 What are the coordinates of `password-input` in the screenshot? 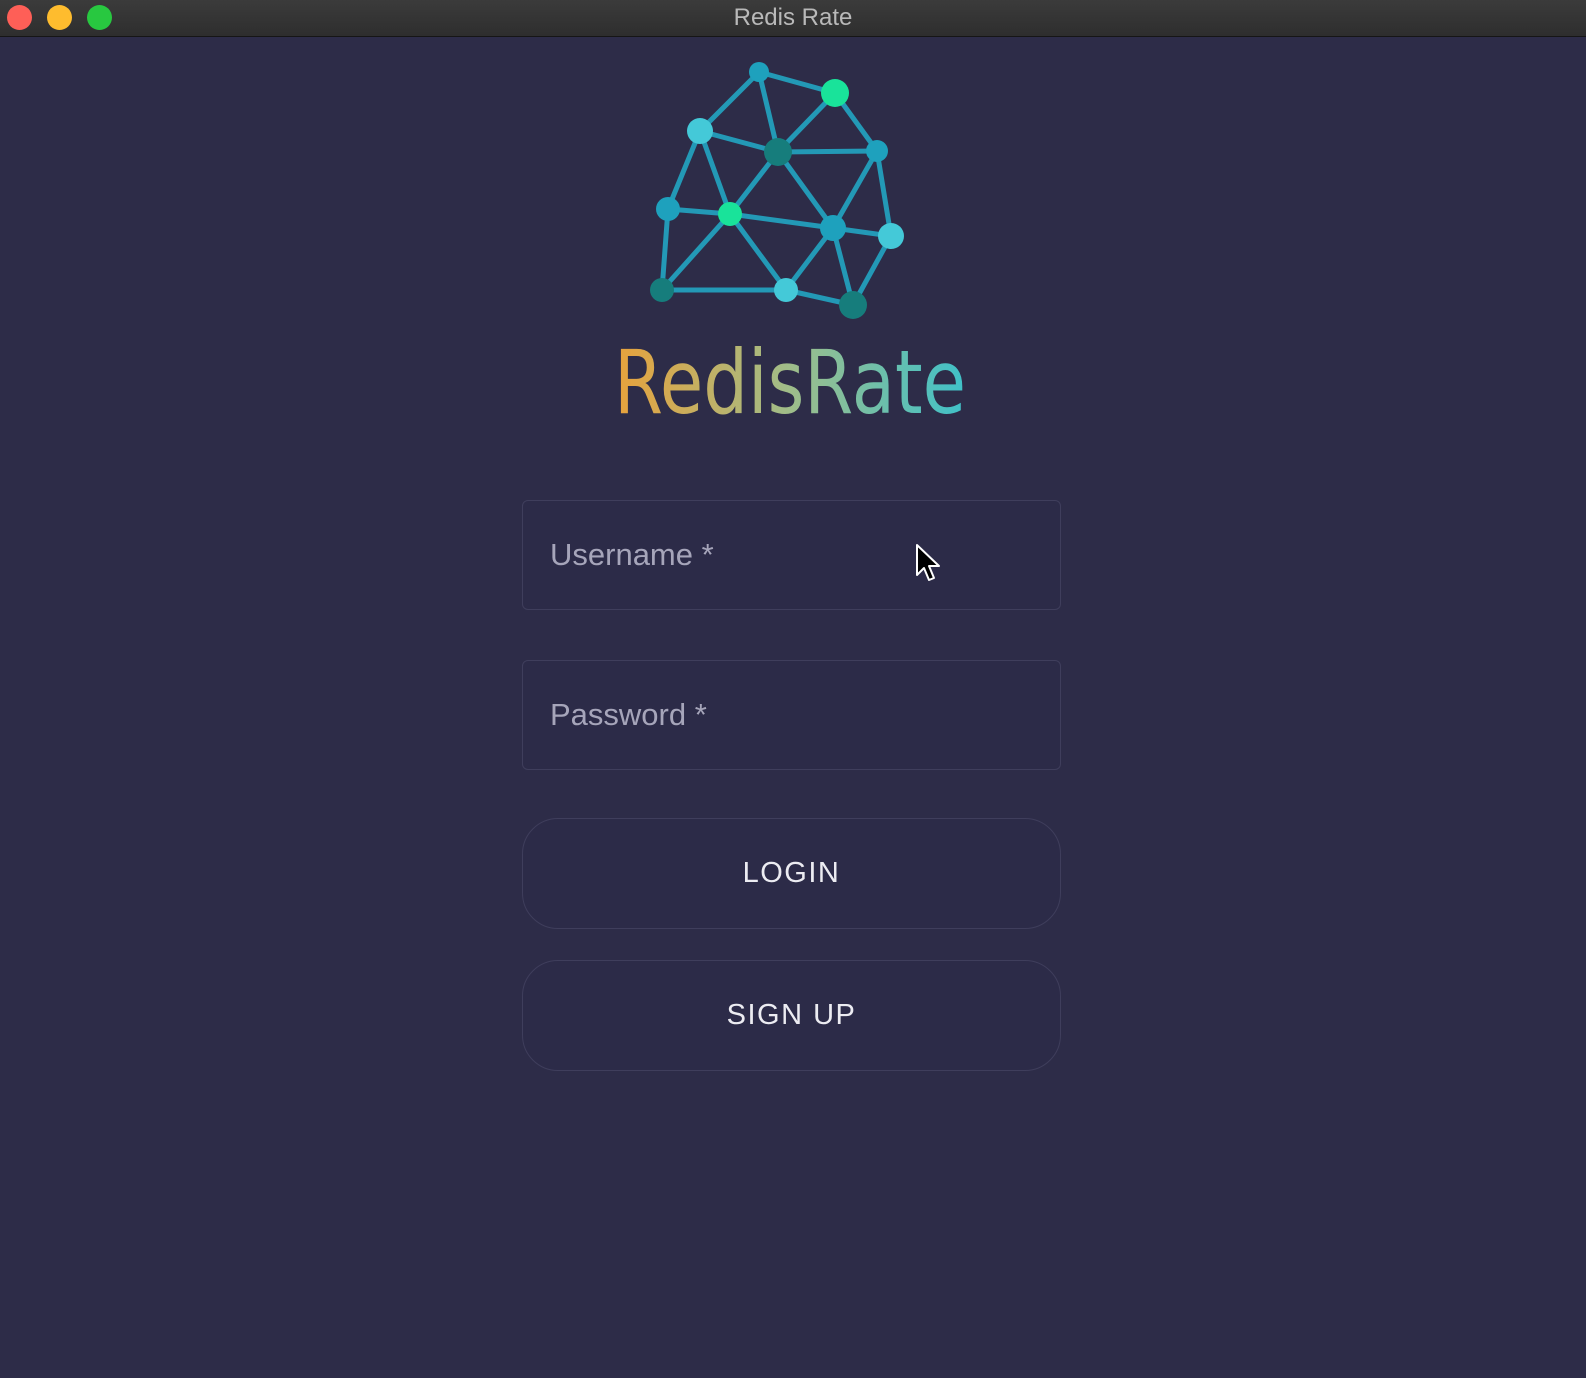 It's located at (791, 715).